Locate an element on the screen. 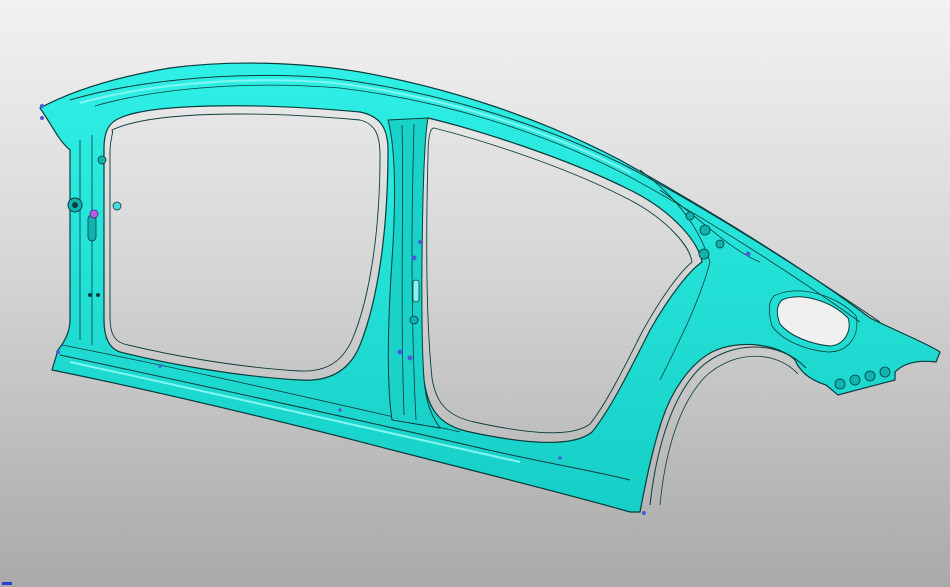 This screenshot has height=587, width=950. b-pillar-hole is located at coordinates (414, 320).